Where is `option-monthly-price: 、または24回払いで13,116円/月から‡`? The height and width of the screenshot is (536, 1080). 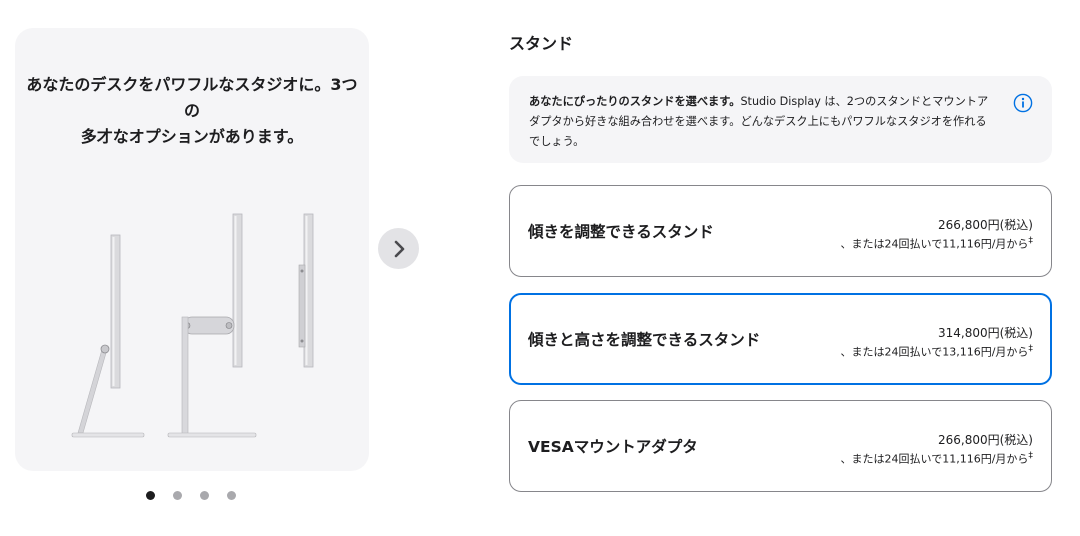
option-monthly-price: 、または24回払いで13,116円/月から‡ is located at coordinates (936, 351).